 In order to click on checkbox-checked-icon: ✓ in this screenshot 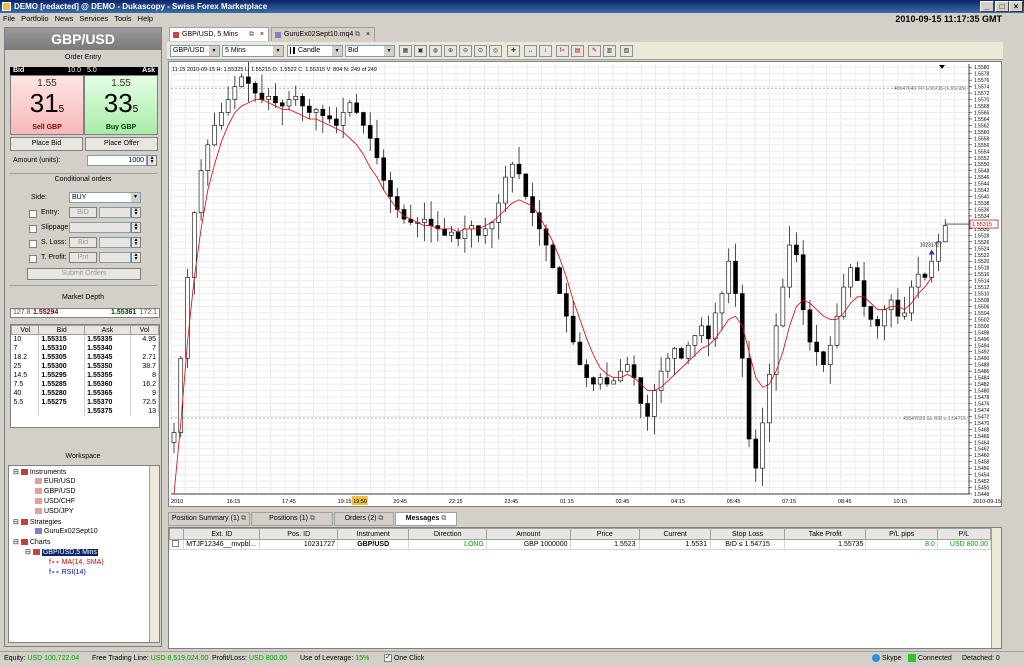, I will do `click(388, 658)`.